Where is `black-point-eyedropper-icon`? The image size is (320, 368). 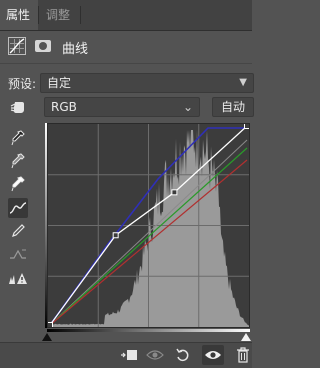
black-point-eyedropper-icon is located at coordinates (18, 138).